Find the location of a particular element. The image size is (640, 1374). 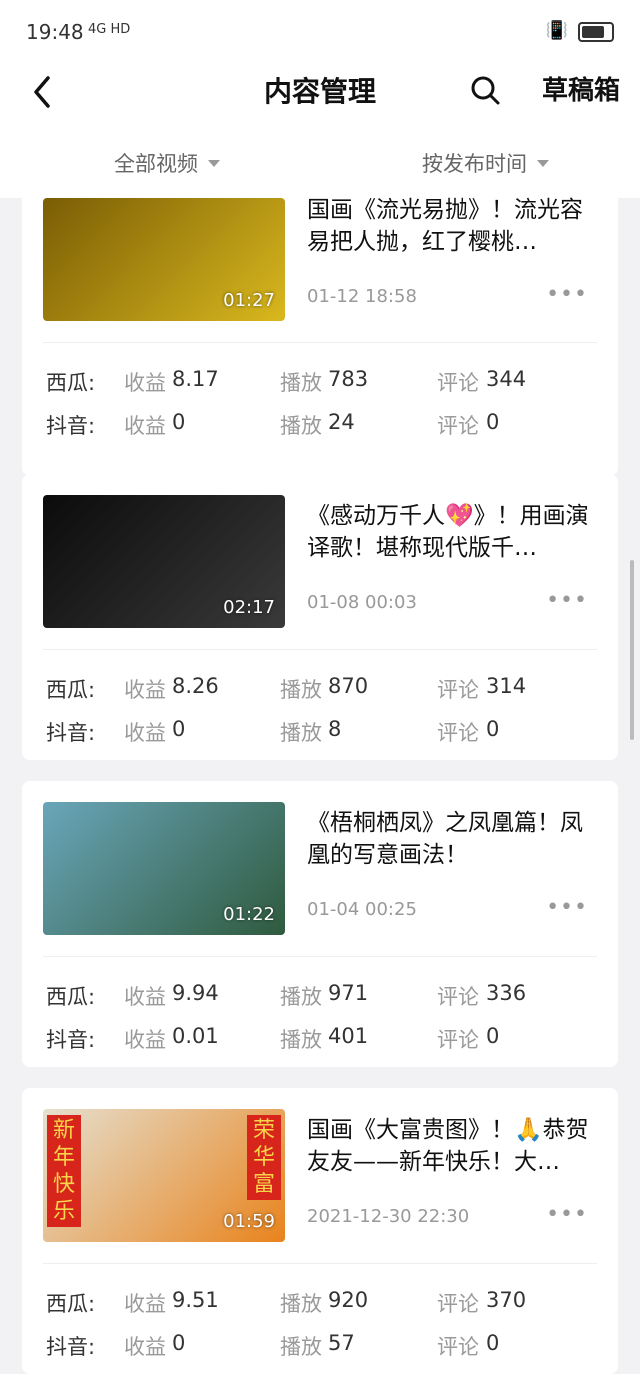

drafts-button: 草稿箱 is located at coordinates (581, 88).